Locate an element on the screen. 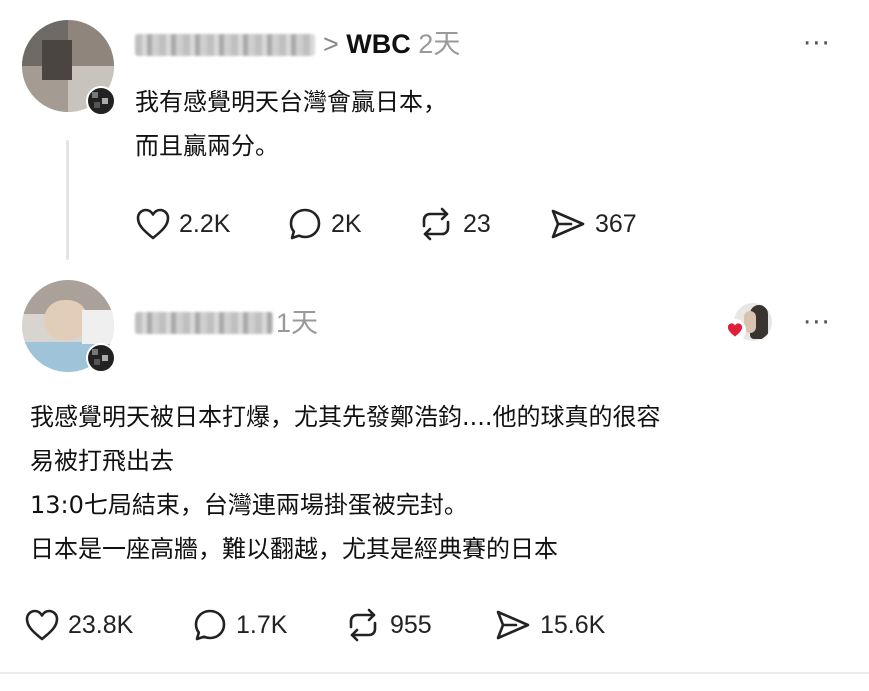 The width and height of the screenshot is (869, 691). like-button: 2.2K is located at coordinates (182, 224).